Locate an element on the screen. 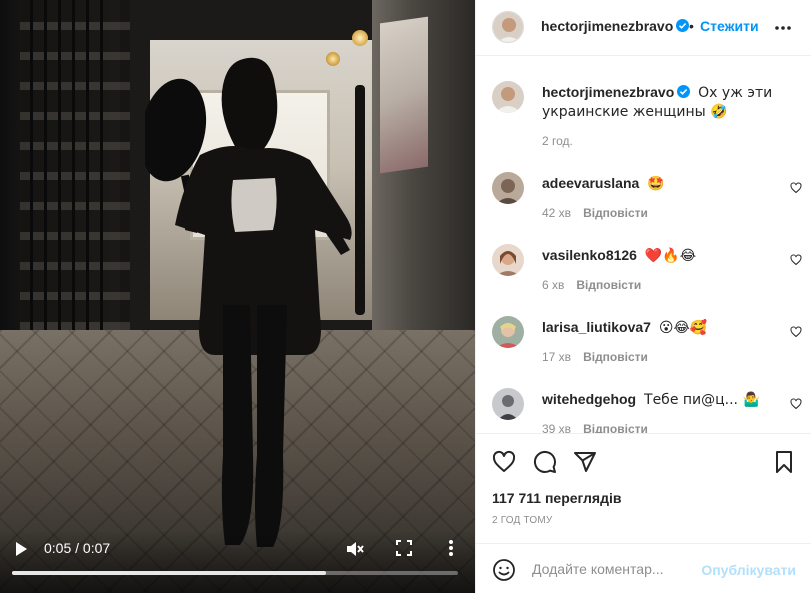 The width and height of the screenshot is (811, 593). fullscreen-icon is located at coordinates (404, 548).